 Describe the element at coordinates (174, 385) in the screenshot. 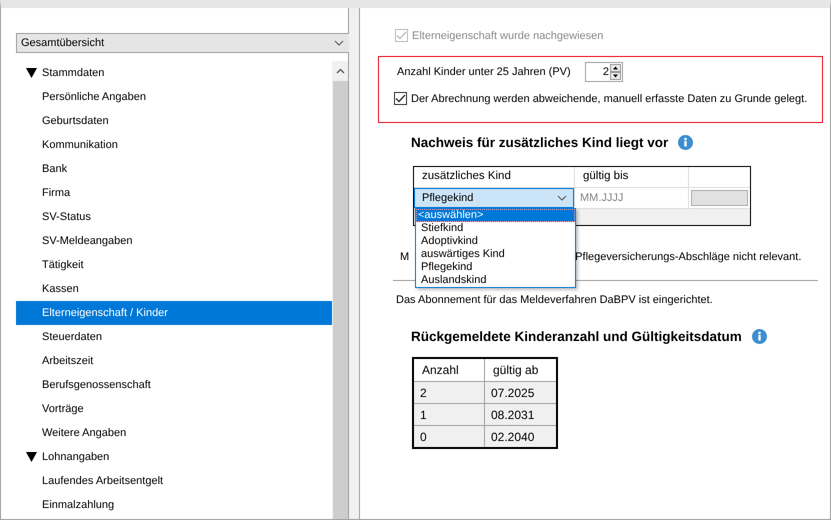

I see `tree-item: Berufsgenossenschaft` at that location.